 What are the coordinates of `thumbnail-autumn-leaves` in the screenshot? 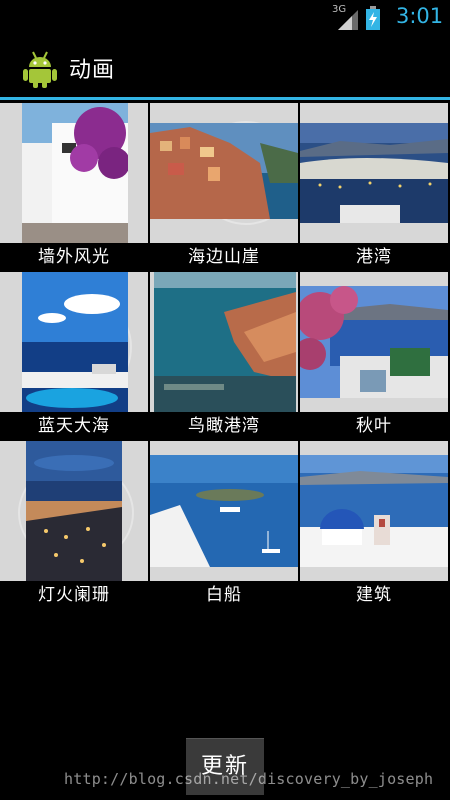 It's located at (374, 342).